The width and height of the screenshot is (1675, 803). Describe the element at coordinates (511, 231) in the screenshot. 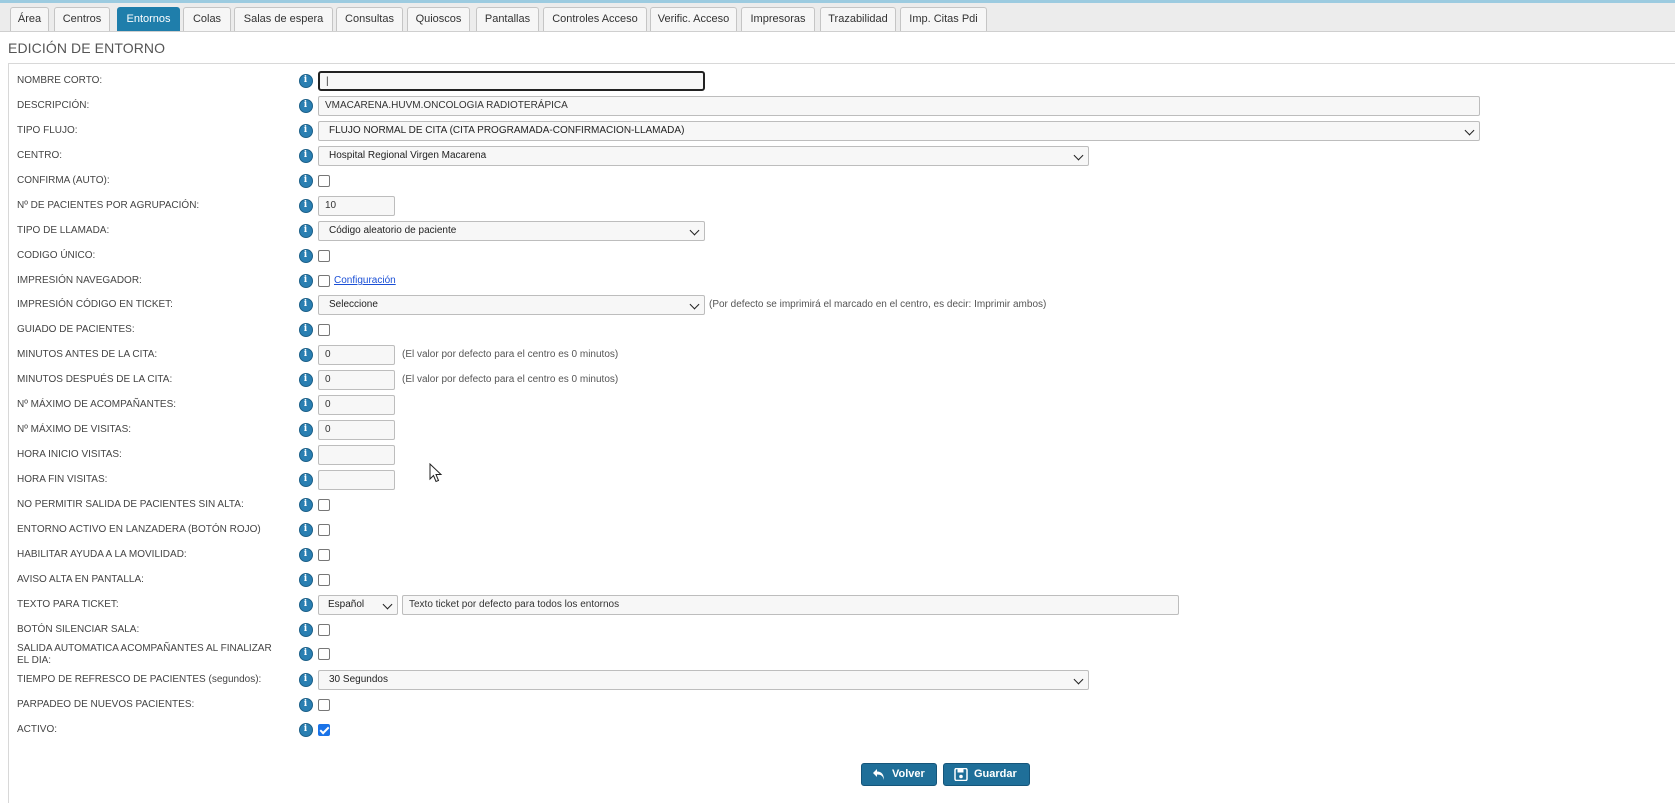

I see `tipo-llamada-select: Código aleatorio de paciente` at that location.